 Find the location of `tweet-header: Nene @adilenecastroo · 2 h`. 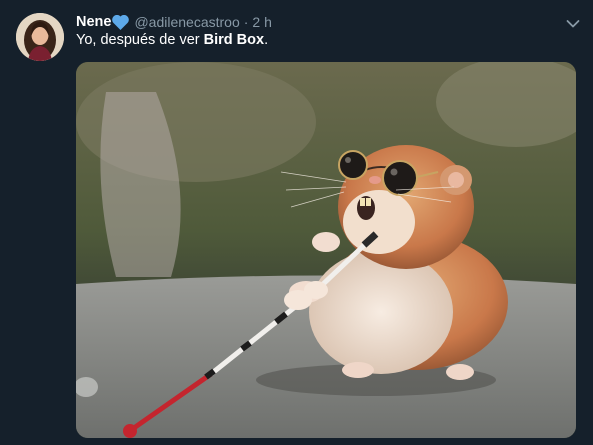

tweet-header: Nene @adilenecastroo · 2 h is located at coordinates (174, 22).